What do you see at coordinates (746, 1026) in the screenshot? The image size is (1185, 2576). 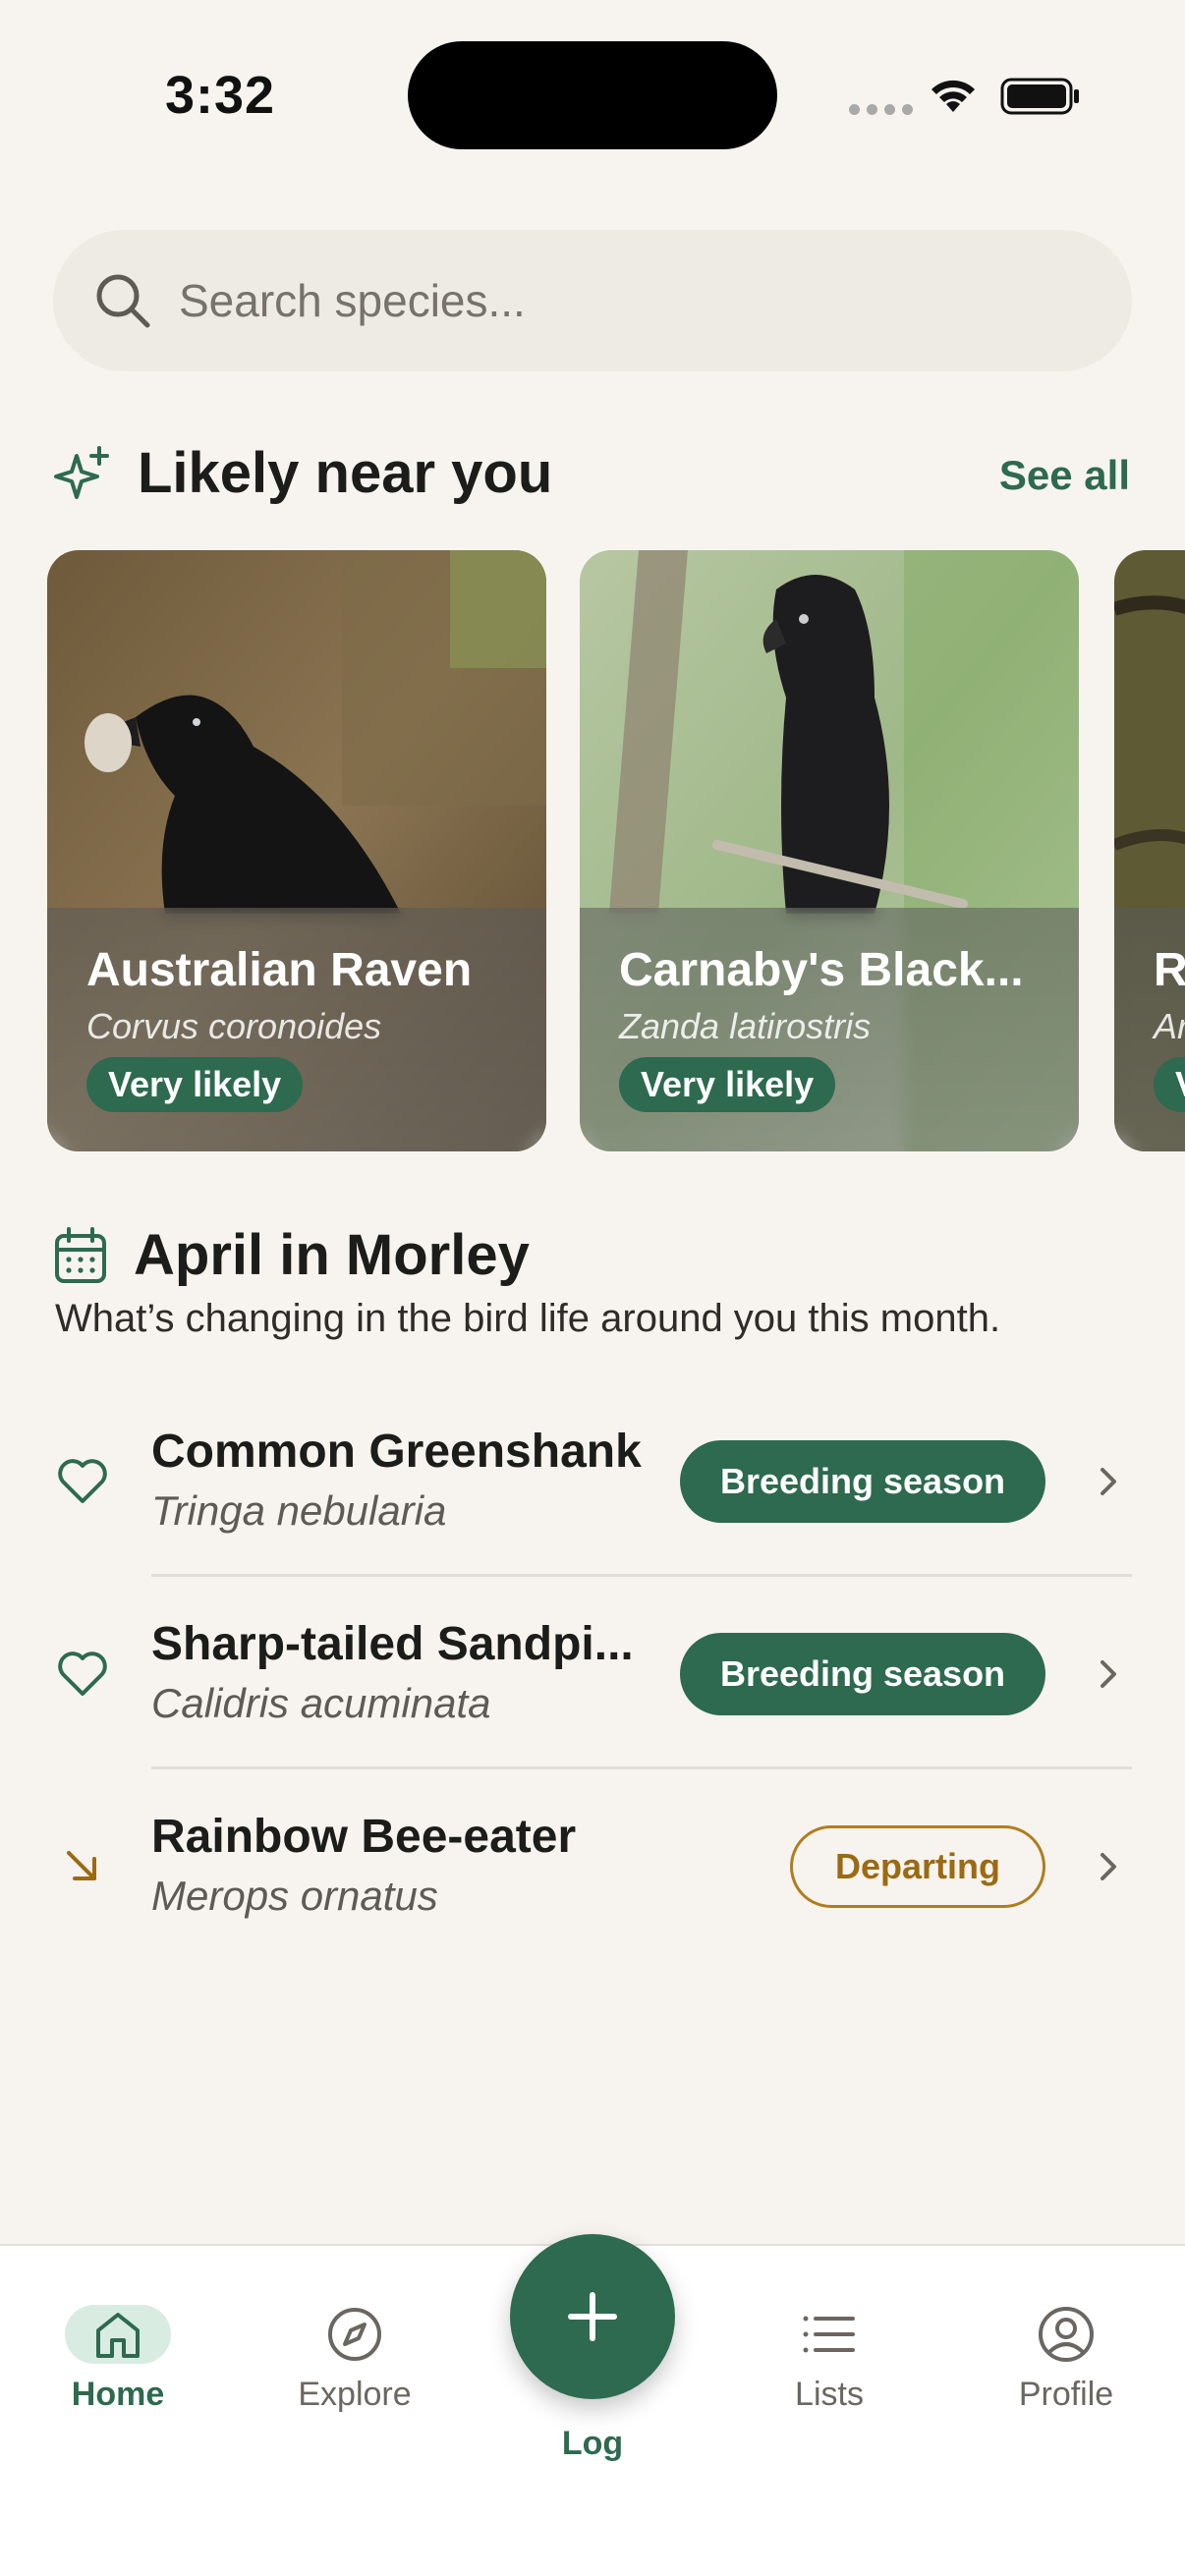 I see `card-scientific-name: Zanda latirostris` at bounding box center [746, 1026].